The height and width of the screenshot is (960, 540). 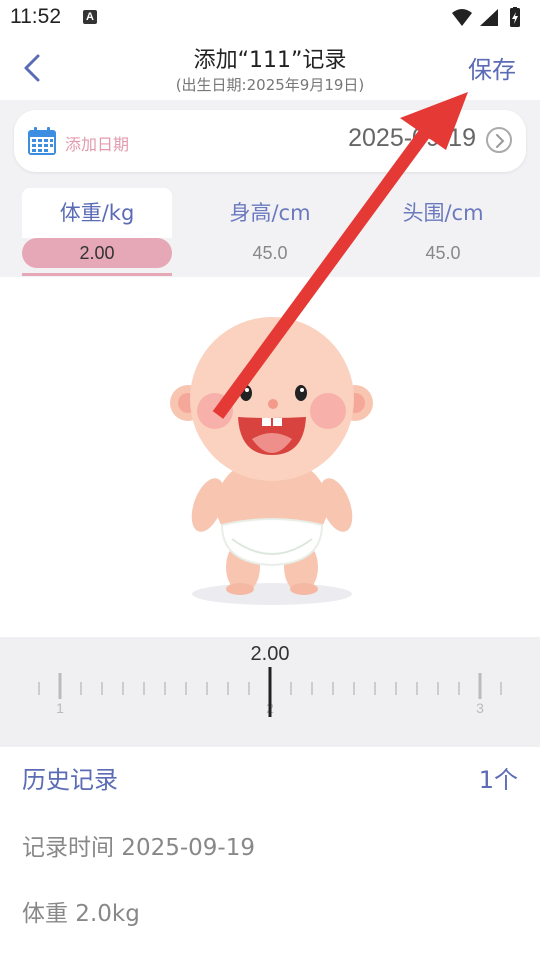 What do you see at coordinates (462, 17) in the screenshot?
I see `wifi-icon` at bounding box center [462, 17].